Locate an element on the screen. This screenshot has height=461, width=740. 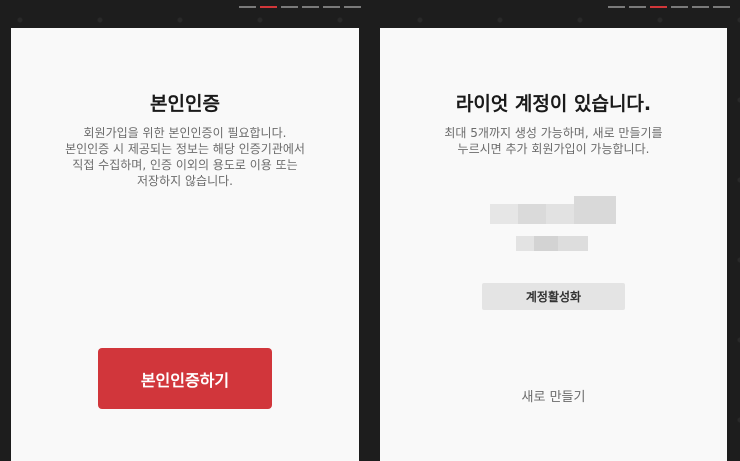
verification-title: 본인인증 is located at coordinates (185, 104).